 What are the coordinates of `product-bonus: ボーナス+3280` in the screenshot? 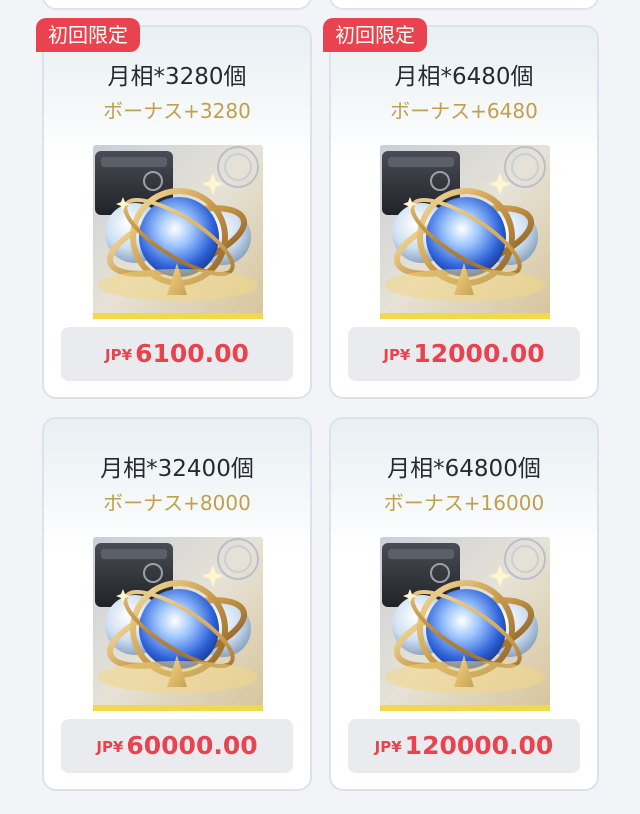 It's located at (177, 111).